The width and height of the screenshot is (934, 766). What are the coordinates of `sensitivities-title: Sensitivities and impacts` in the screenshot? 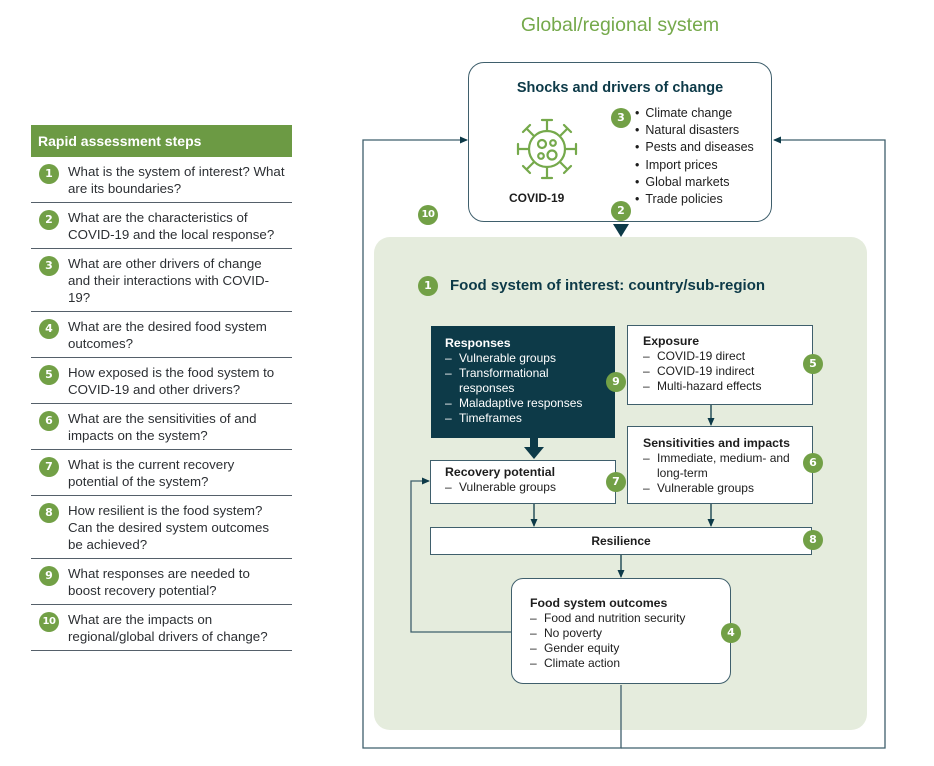 It's located at (716, 443).